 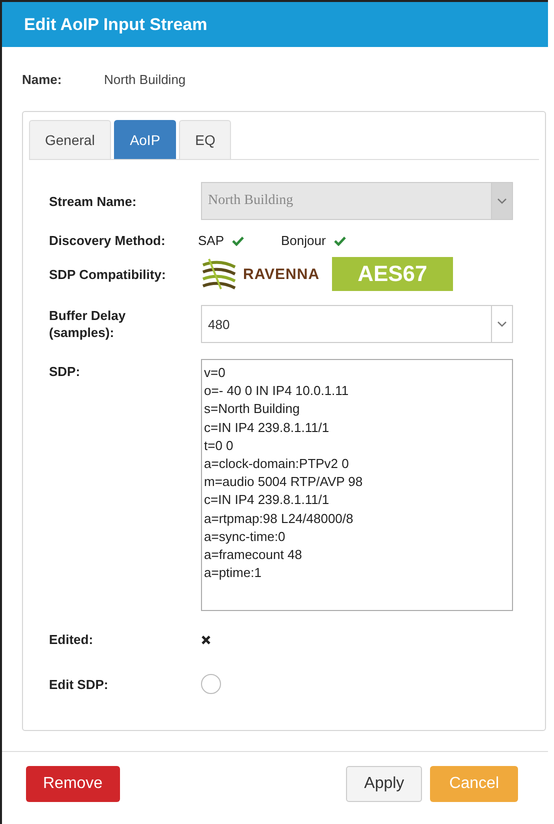 What do you see at coordinates (79, 684) in the screenshot?
I see `field-label: Edit SDP:` at bounding box center [79, 684].